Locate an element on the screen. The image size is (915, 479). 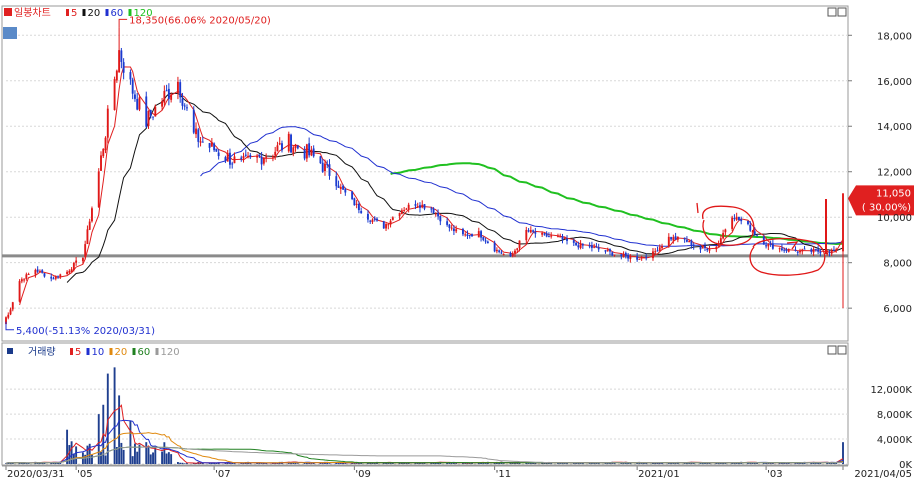
low-label: 5,400(-51.13% 2020/03/31) is located at coordinates (85, 331).